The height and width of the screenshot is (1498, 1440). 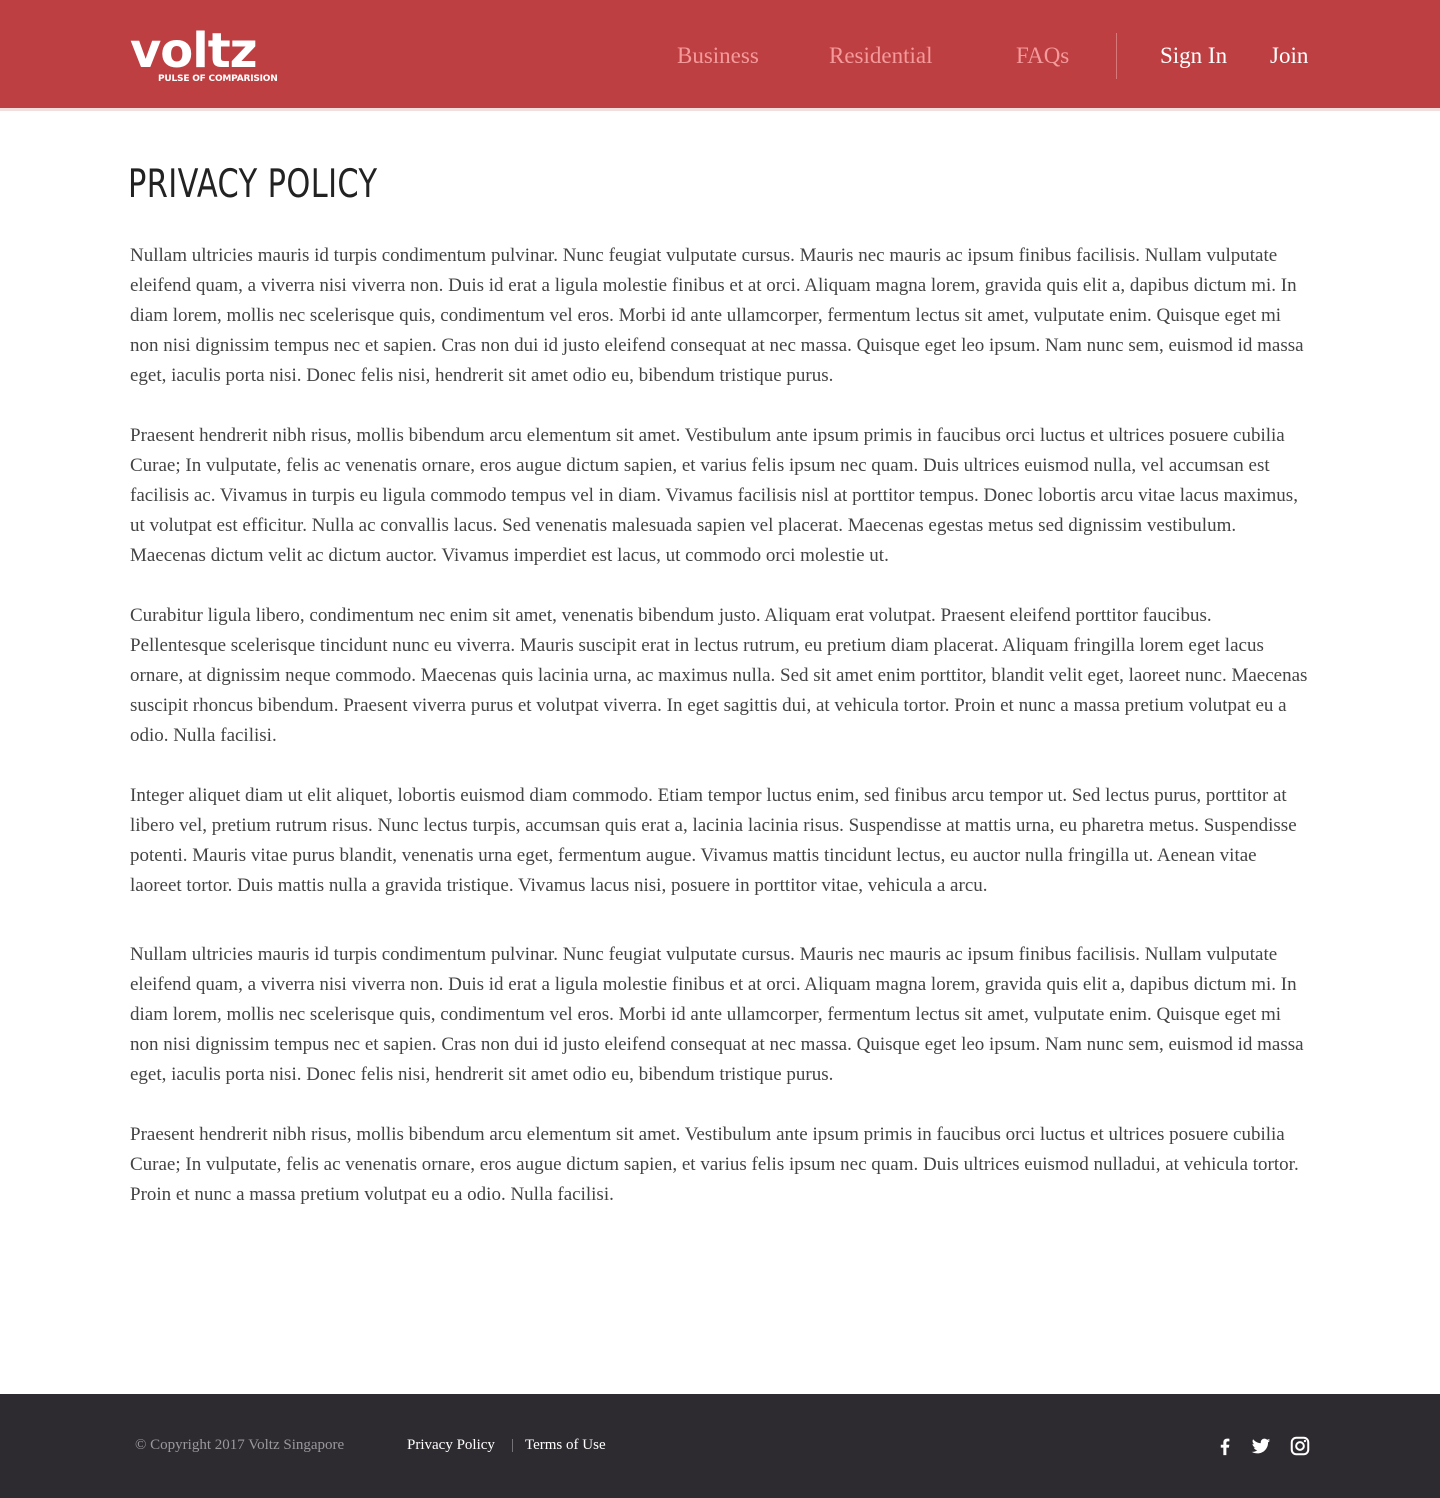 What do you see at coordinates (565, 1445) in the screenshot?
I see `terms-of-use-link: Terms of Use` at bounding box center [565, 1445].